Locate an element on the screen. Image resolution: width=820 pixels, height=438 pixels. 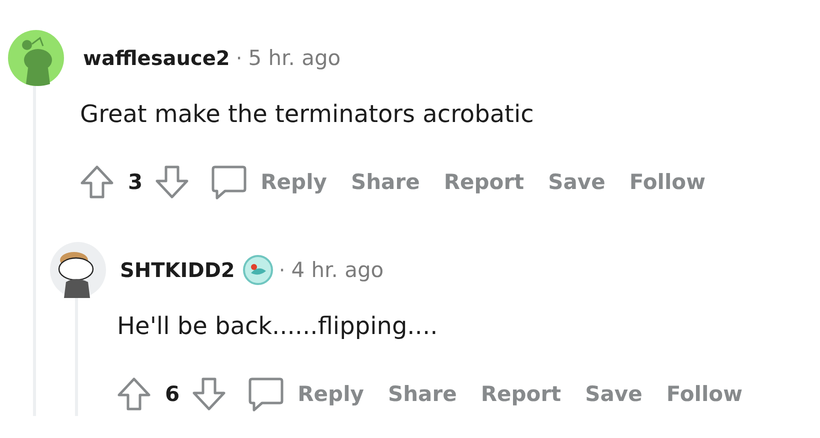
username: SHTKIDD2 is located at coordinates (177, 270).